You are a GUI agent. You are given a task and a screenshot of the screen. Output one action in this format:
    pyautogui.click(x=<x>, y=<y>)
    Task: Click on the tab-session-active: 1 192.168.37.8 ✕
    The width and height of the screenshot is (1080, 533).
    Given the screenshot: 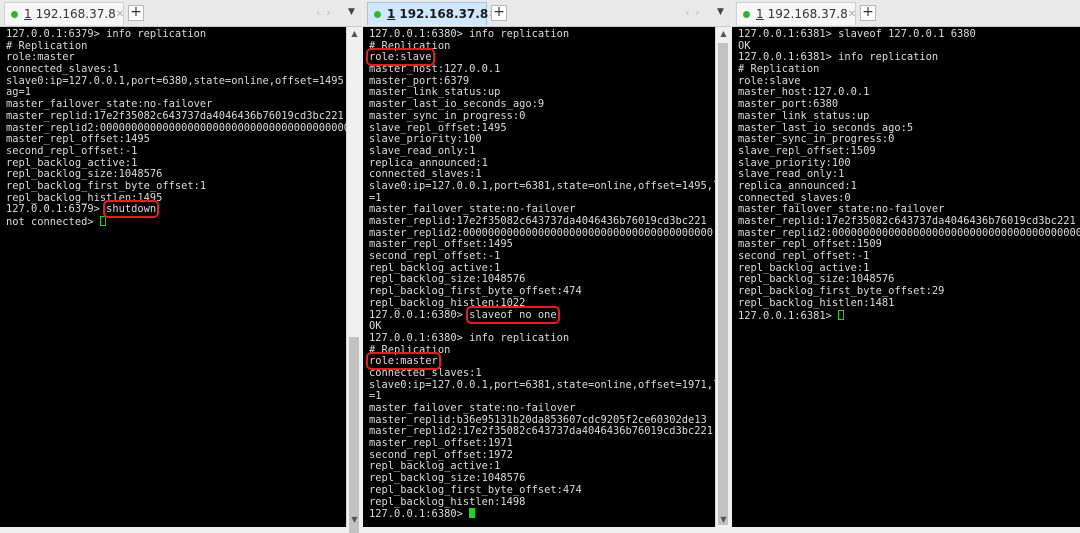 What is the action you would take?
    pyautogui.click(x=432, y=13)
    